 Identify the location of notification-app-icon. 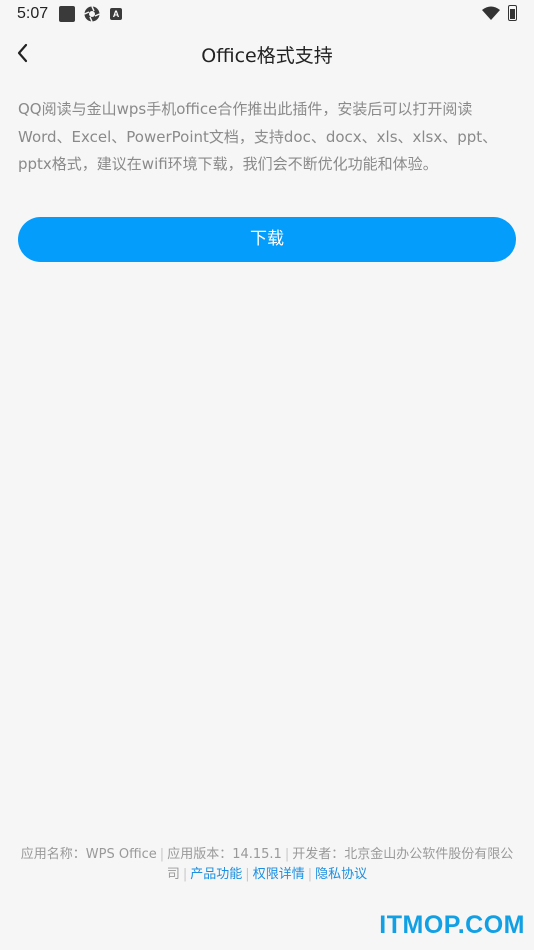
(67, 14).